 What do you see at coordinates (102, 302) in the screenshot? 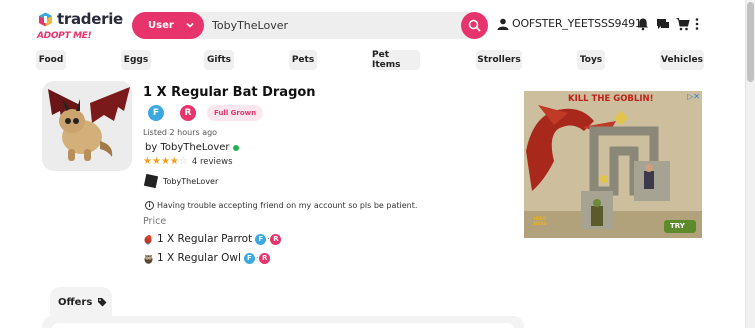
I see `tag-icon` at bounding box center [102, 302].